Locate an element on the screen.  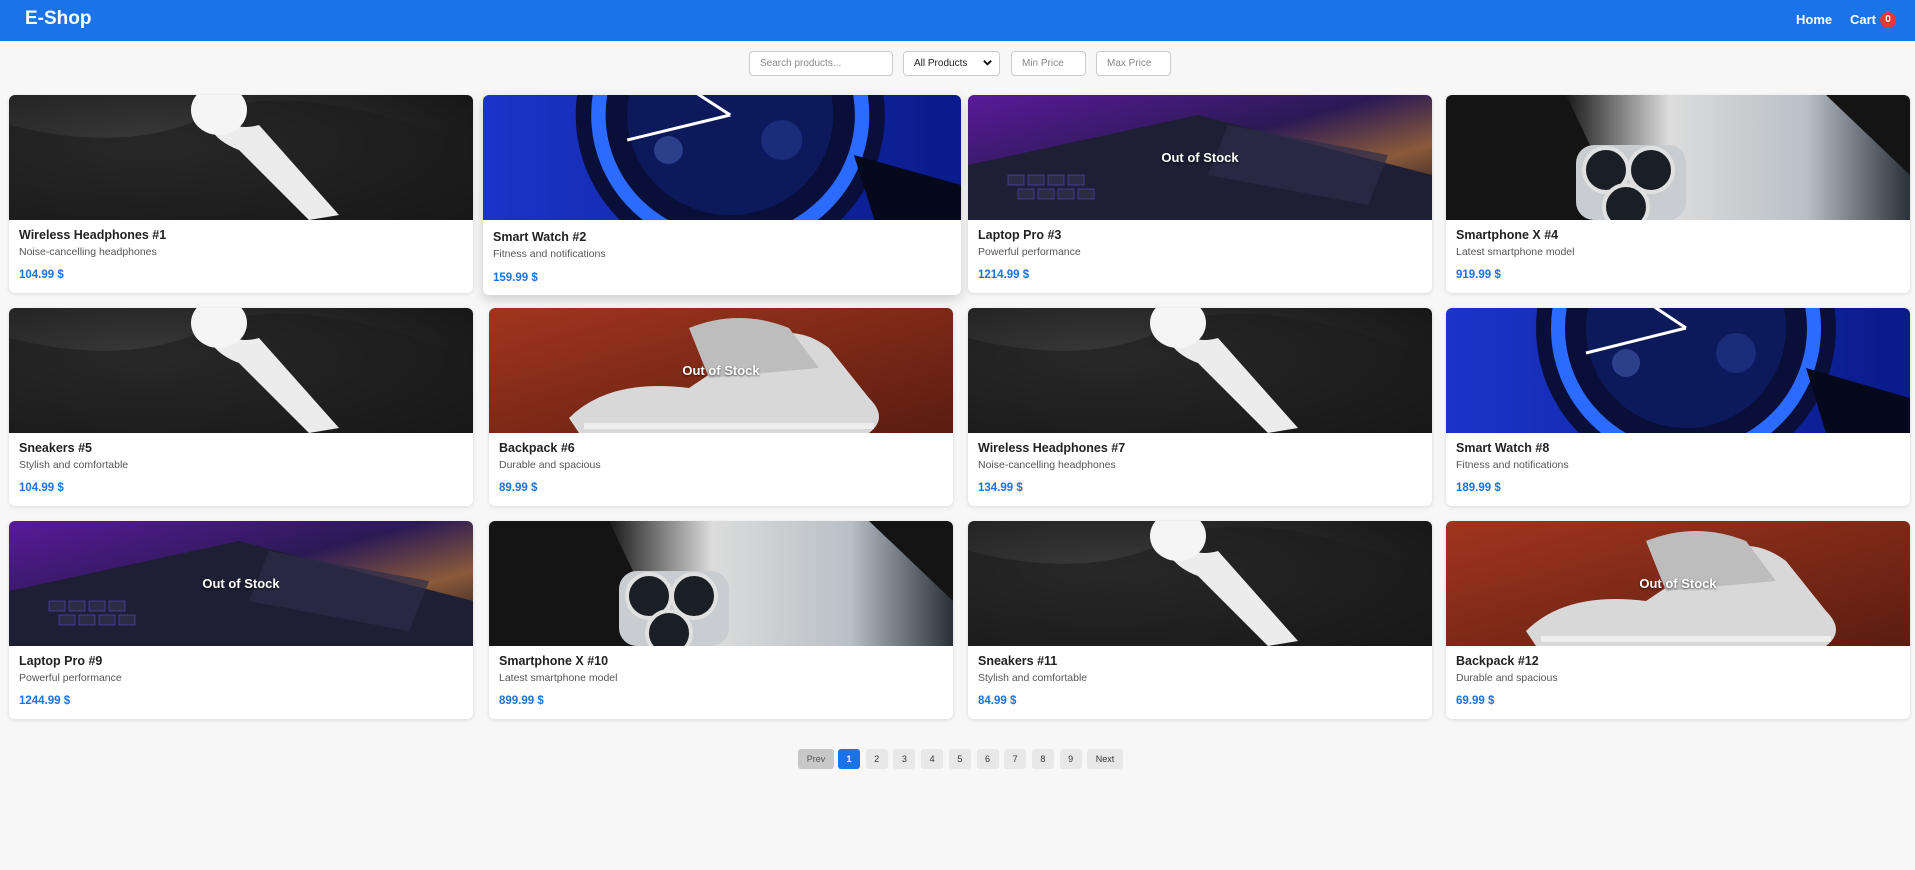
nav-cart-link: Cart is located at coordinates (1863, 19).